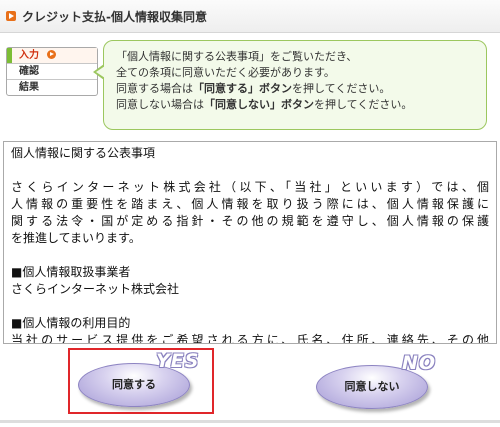  Describe the element at coordinates (237, 56) in the screenshot. I see `notice-line-1: 「個人情報に関する公表事項」をご覧いただき、` at that location.